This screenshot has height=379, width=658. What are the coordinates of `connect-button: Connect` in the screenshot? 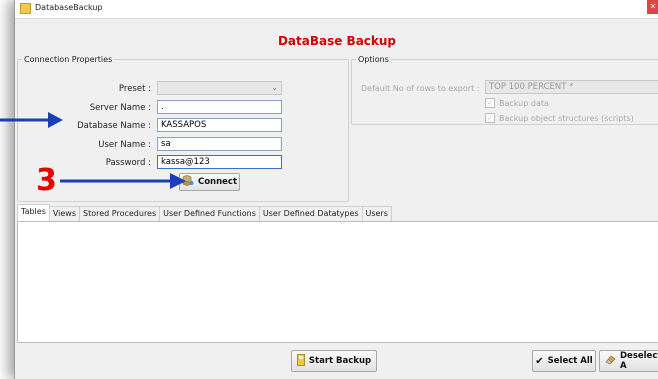 It's located at (209, 182).